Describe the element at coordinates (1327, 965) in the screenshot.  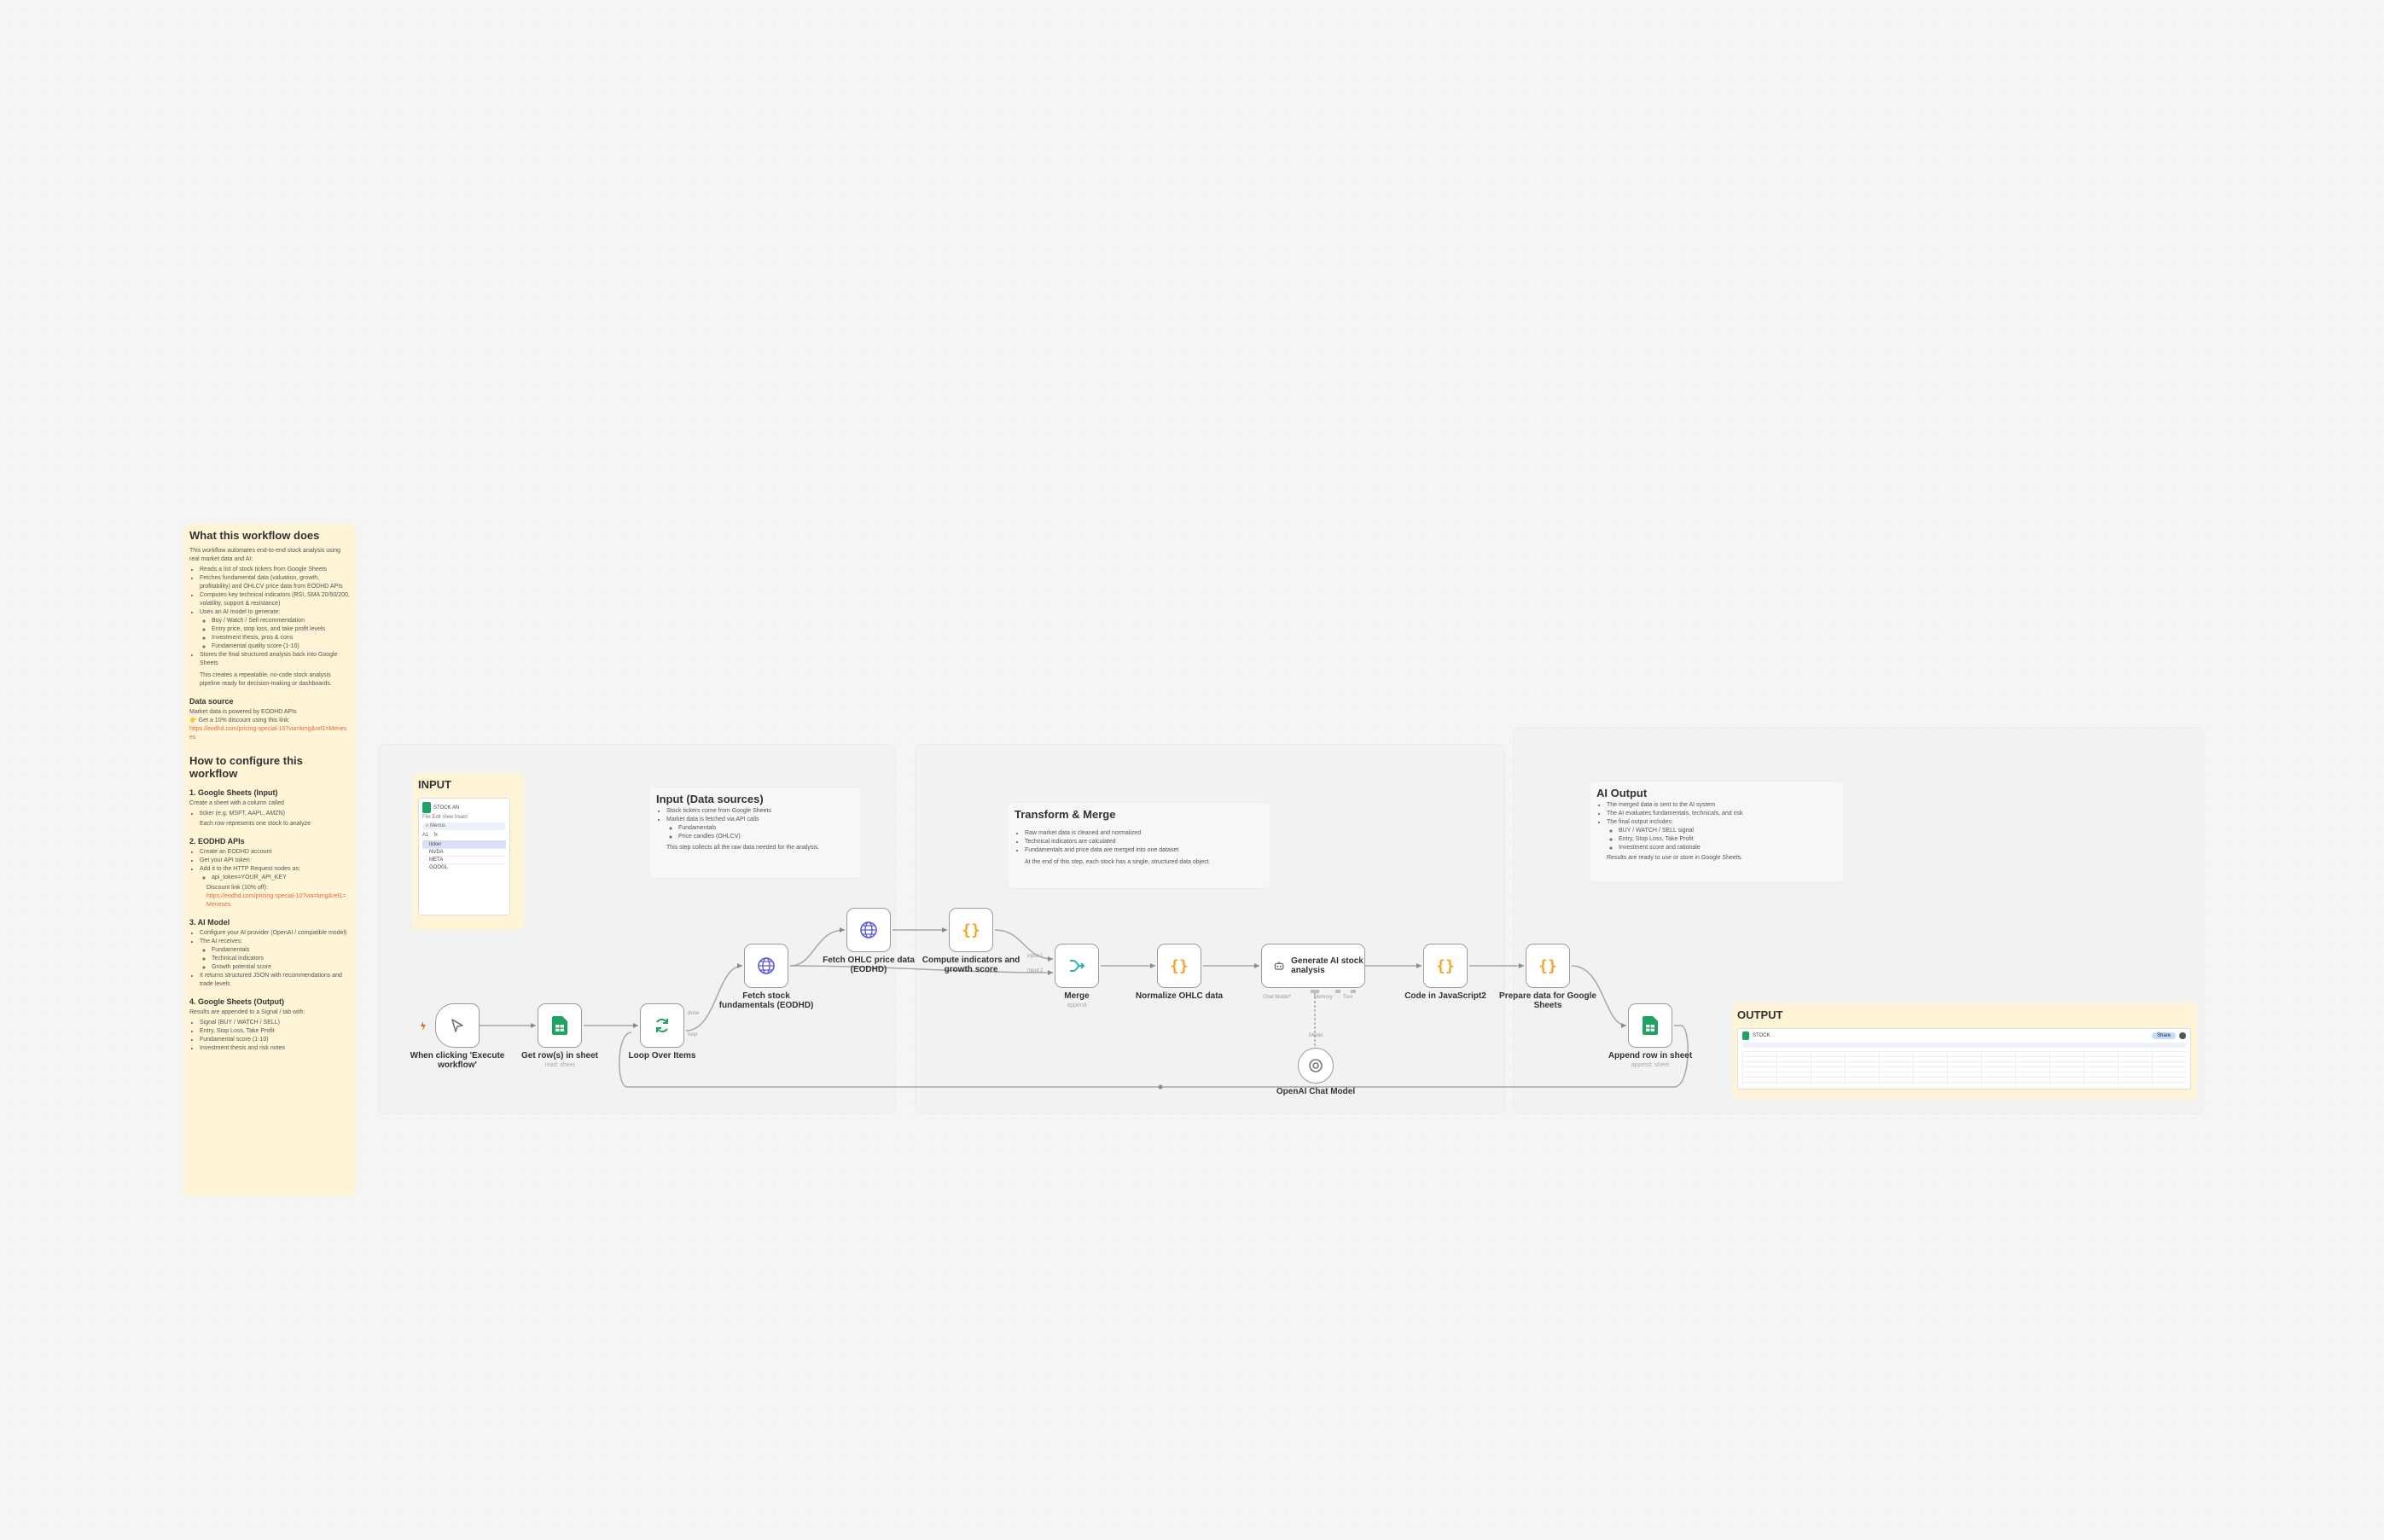
I see `generate-ai-analysis-node-label: Generate AI stock analysis` at that location.